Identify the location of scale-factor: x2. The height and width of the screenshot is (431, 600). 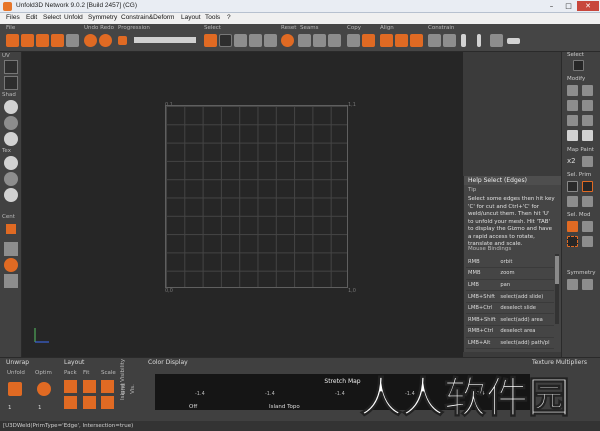
(571, 161).